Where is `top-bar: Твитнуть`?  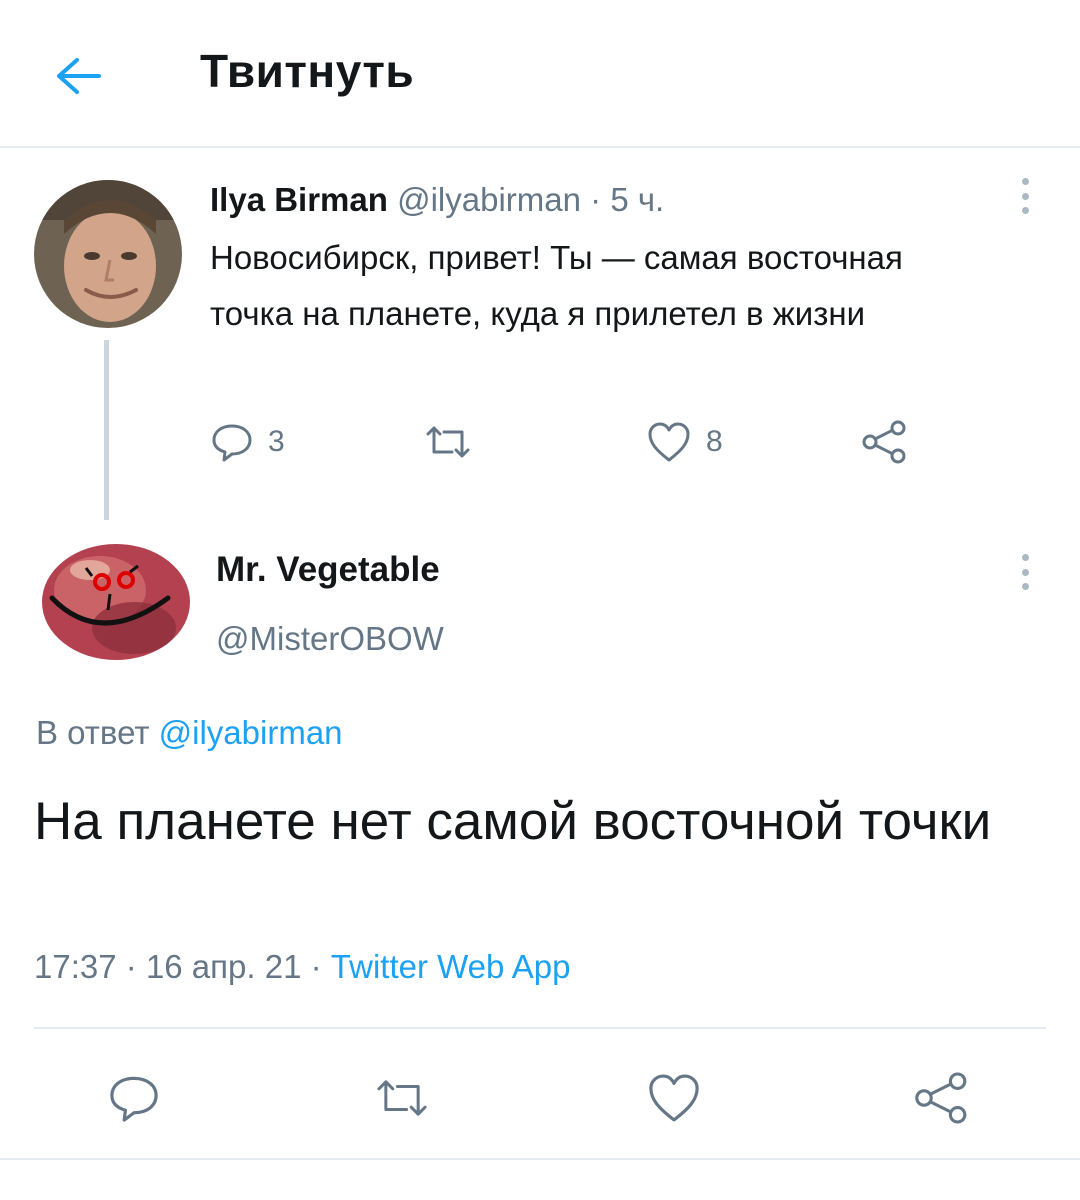
top-bar: Твитнуть is located at coordinates (540, 74).